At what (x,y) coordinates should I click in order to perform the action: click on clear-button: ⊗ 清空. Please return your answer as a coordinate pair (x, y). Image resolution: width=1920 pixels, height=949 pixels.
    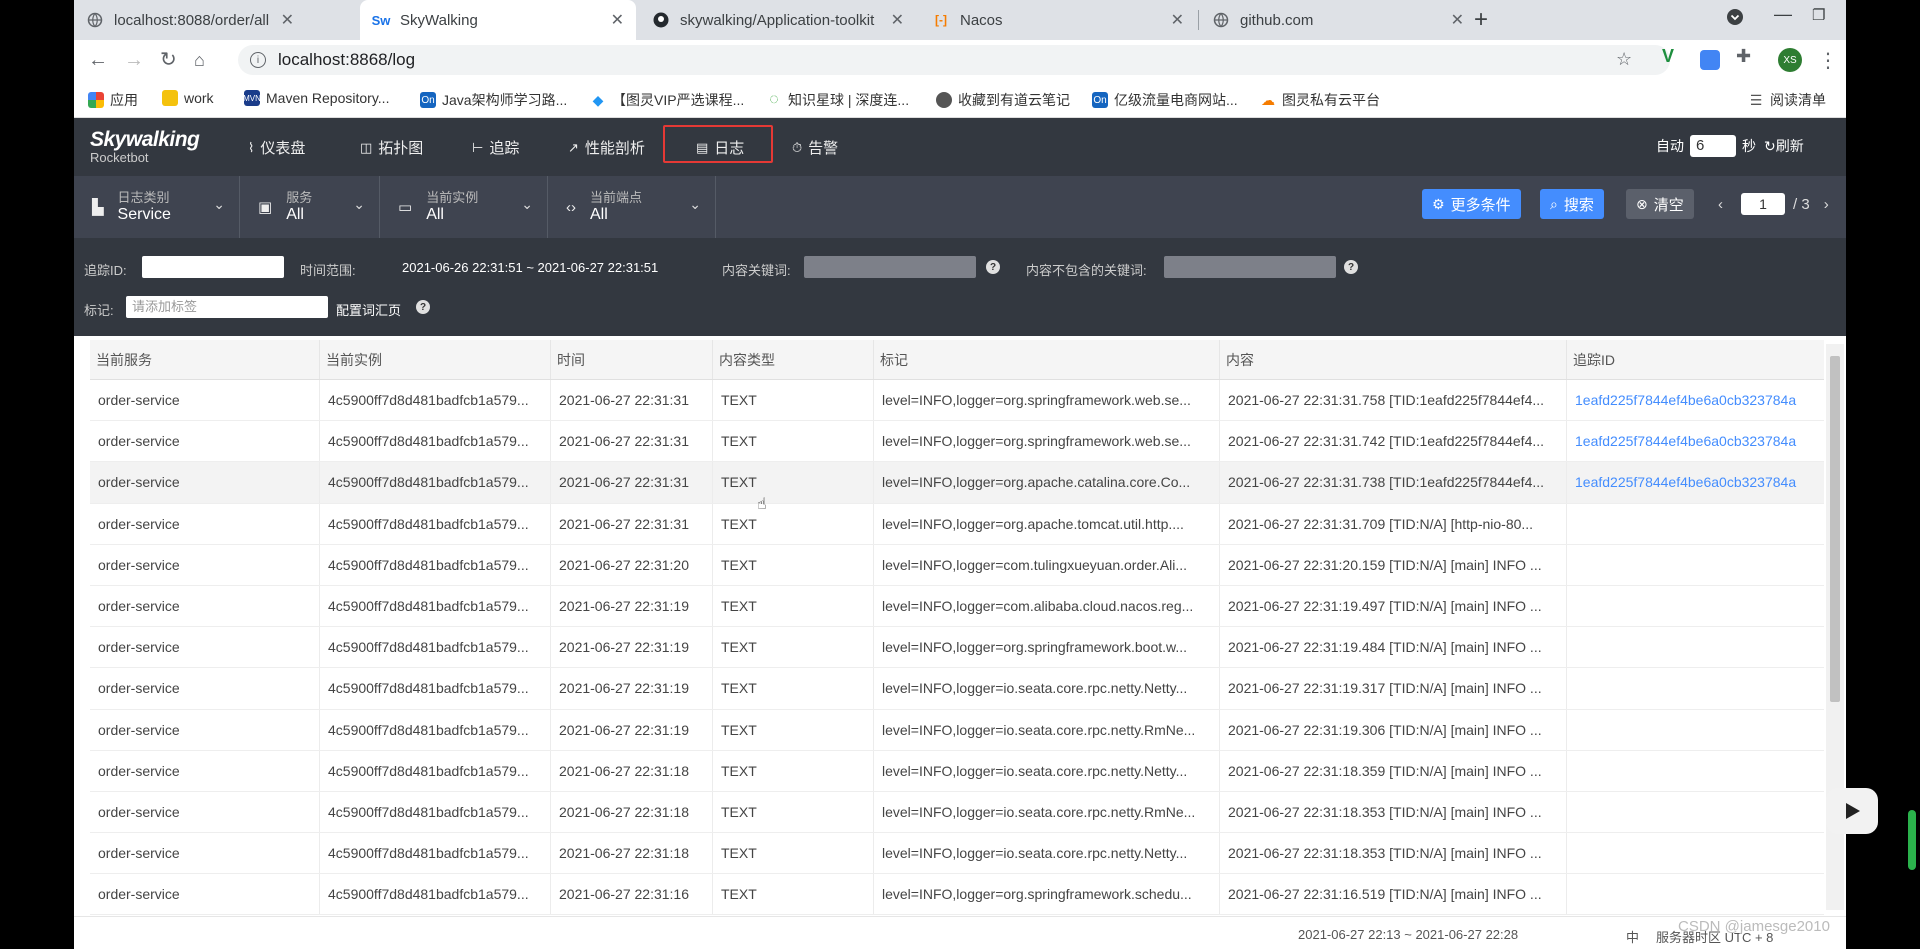
    Looking at the image, I should click on (1660, 204).